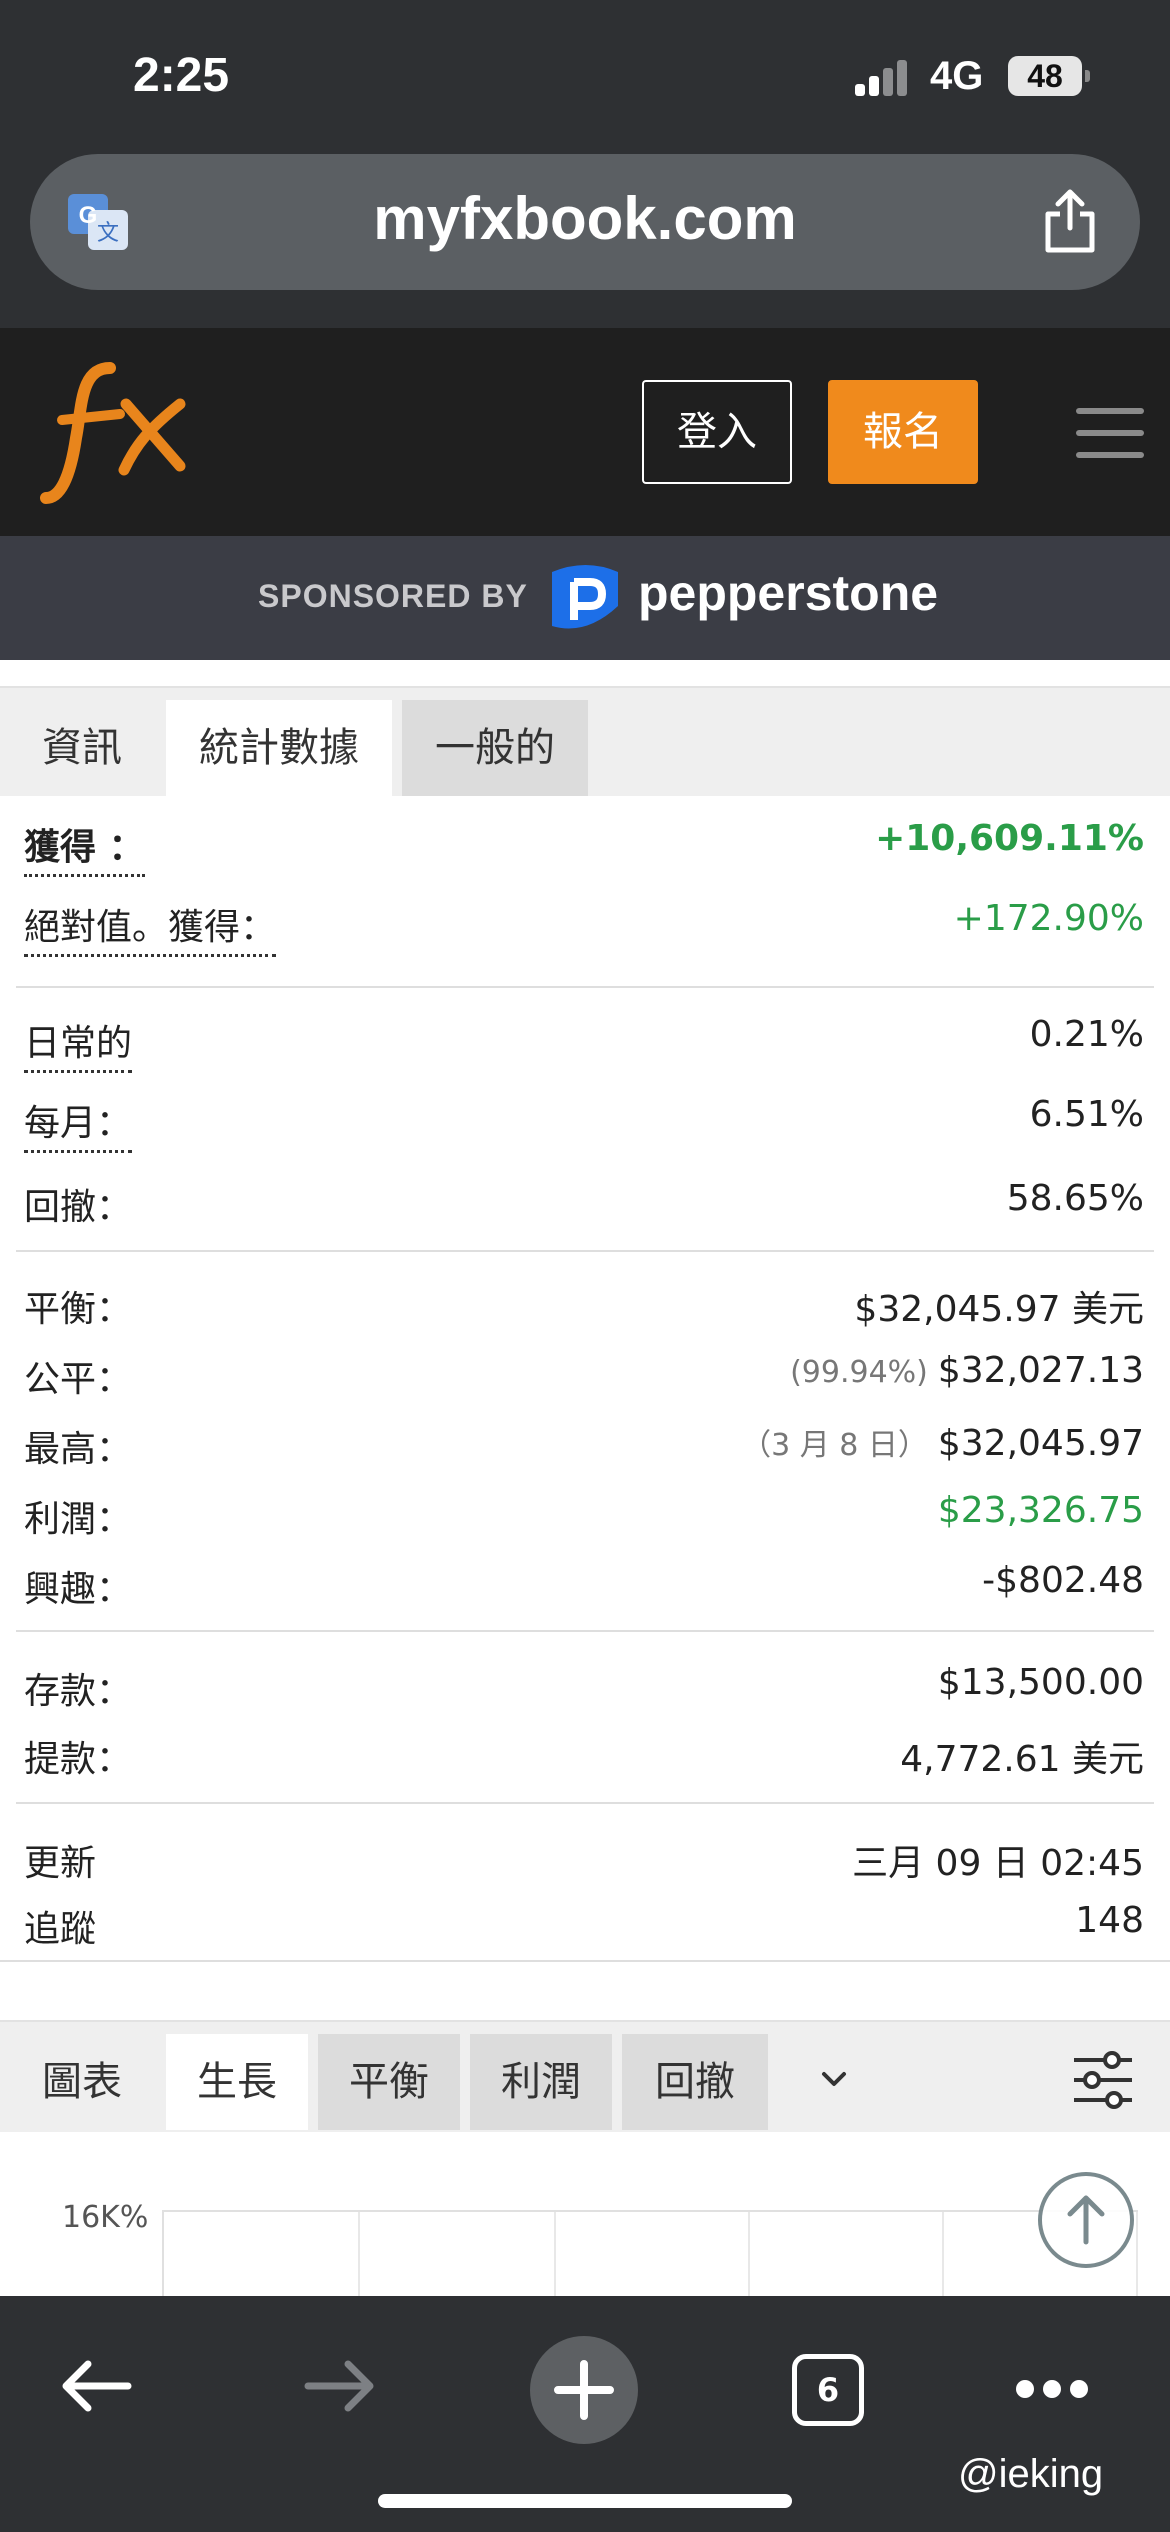  Describe the element at coordinates (84, 847) in the screenshot. I see `stat-label: 獲得 ：` at that location.